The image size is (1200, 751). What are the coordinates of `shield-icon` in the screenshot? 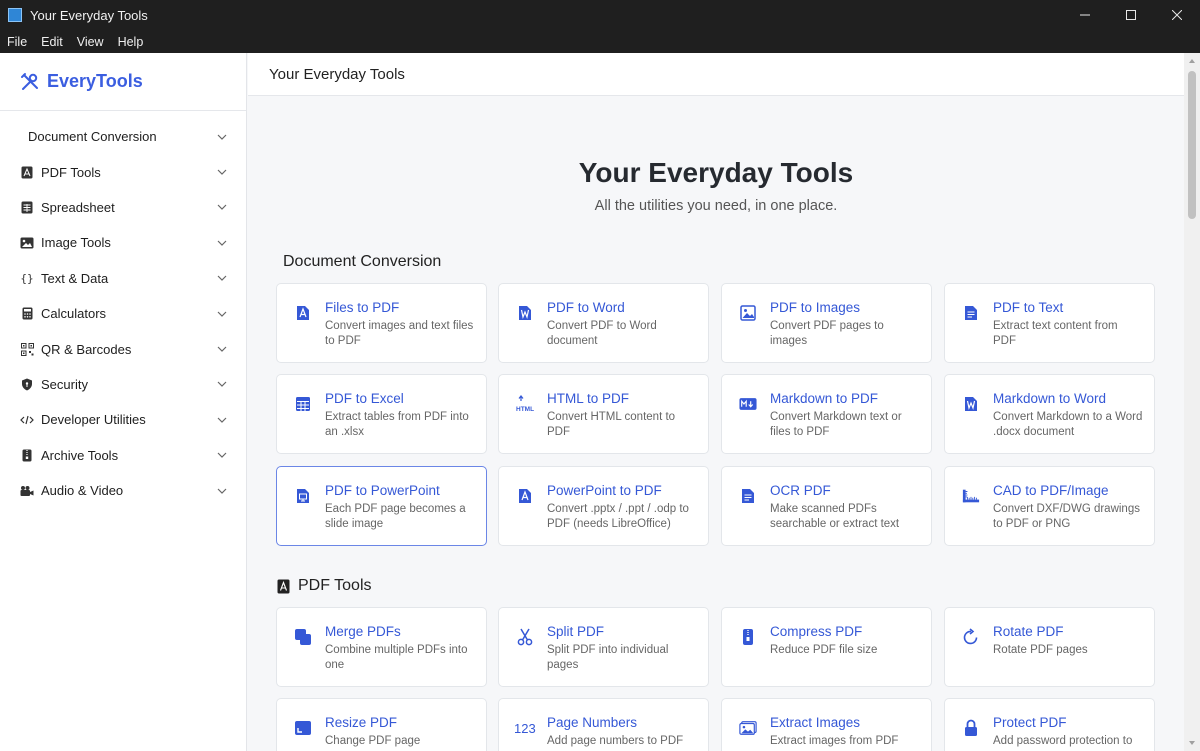 It's located at (27, 384).